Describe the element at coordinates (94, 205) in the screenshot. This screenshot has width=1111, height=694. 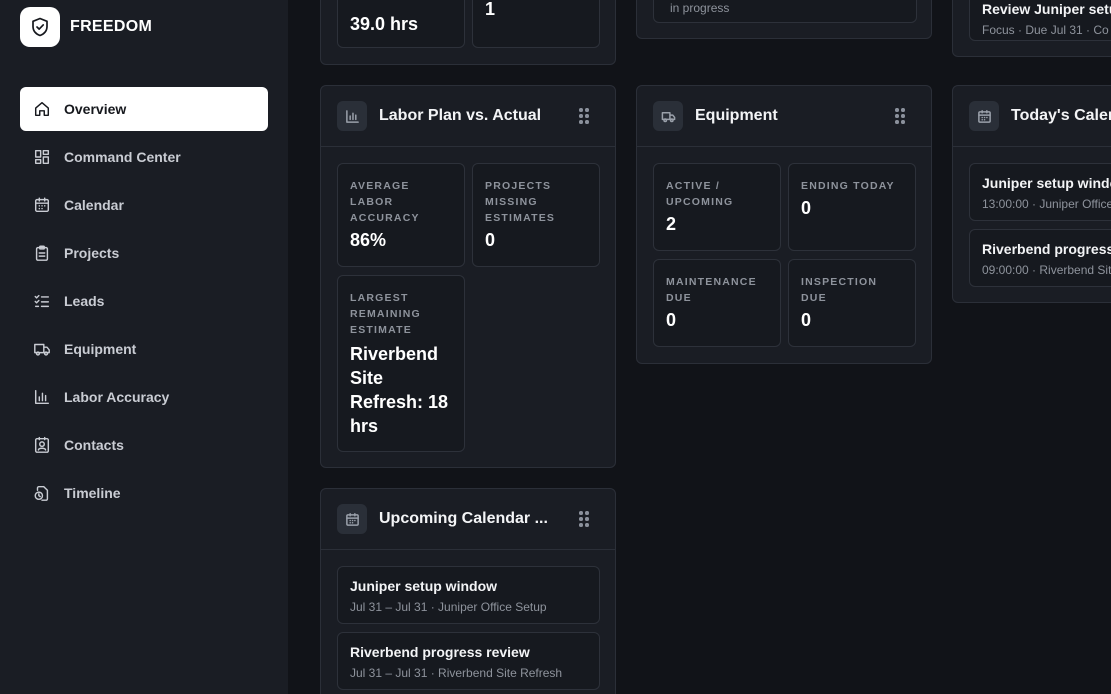
I see `sidebar-item-label: Calendar` at that location.